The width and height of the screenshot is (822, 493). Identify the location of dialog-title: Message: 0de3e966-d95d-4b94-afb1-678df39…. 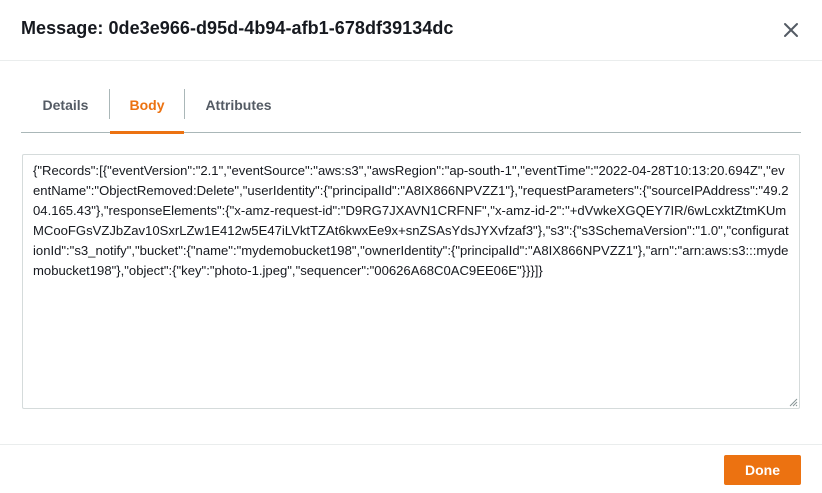
(237, 28).